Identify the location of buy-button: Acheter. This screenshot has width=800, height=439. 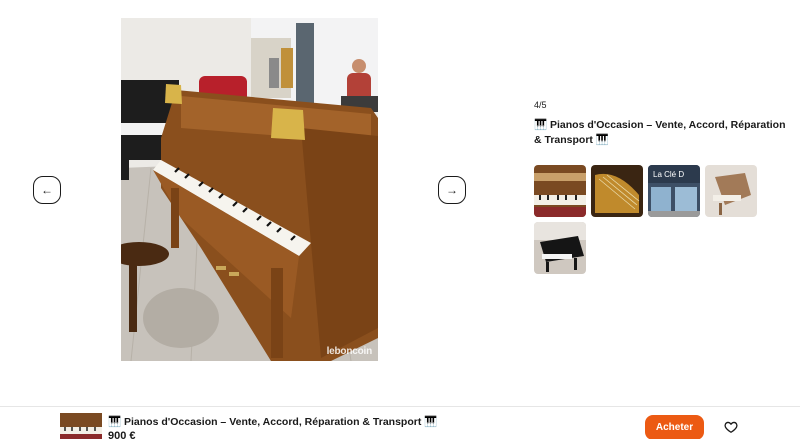
(674, 427).